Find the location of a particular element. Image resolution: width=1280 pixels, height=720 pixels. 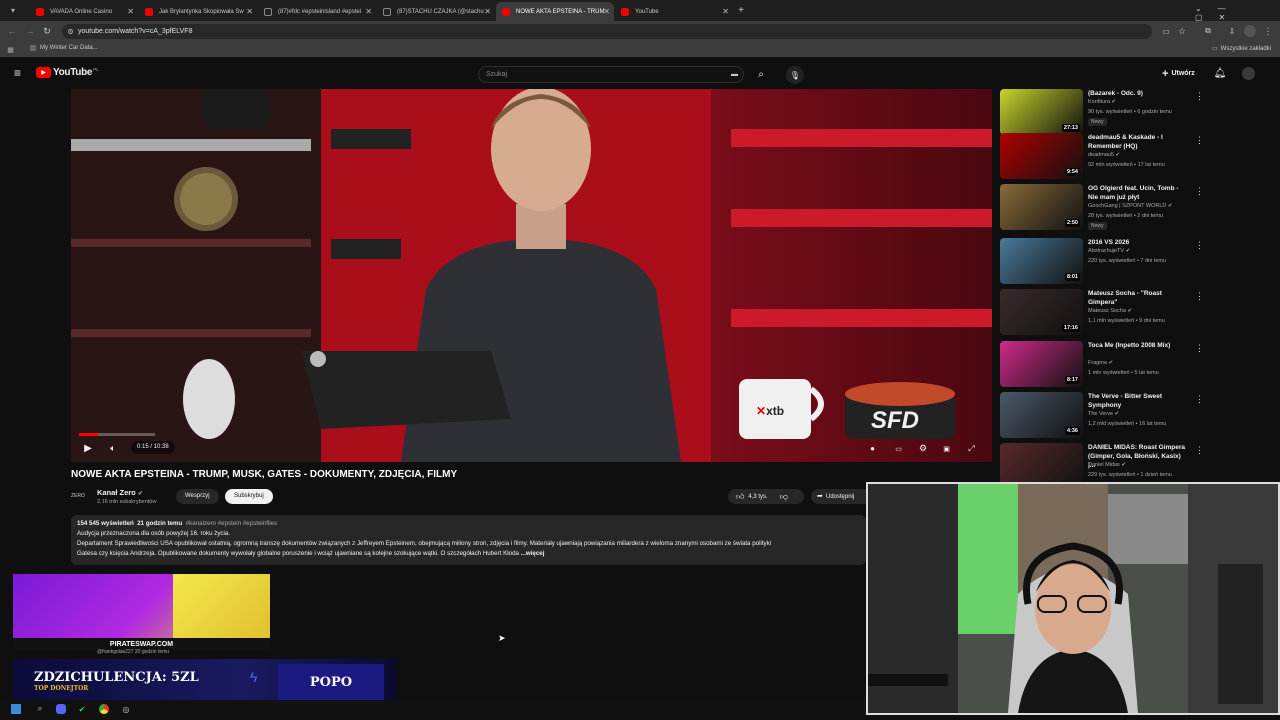

comment-user: @frankgolas227 is located at coordinates (115, 652).